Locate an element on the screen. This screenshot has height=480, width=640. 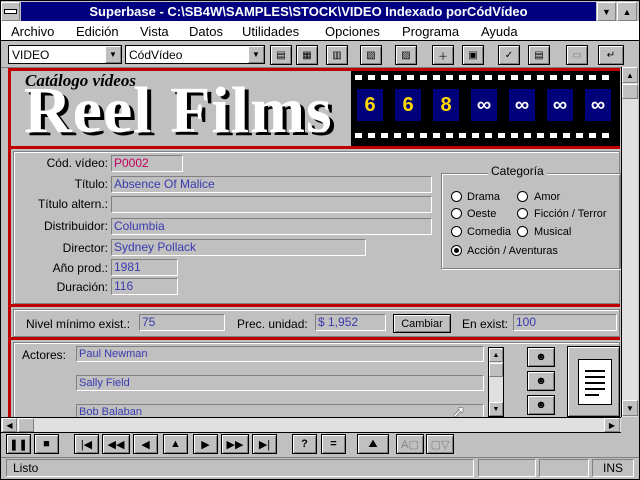
form-view-button: ▤ is located at coordinates (281, 55).